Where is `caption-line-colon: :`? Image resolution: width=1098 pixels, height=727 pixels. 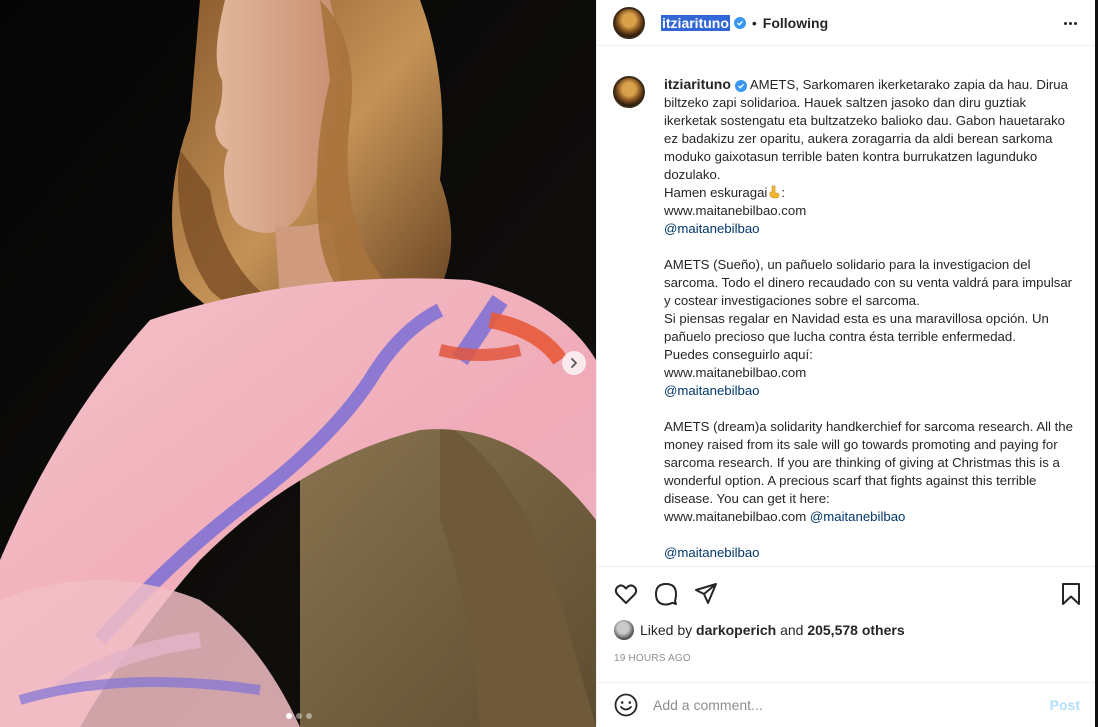
caption-line-colon: : is located at coordinates (783, 192).